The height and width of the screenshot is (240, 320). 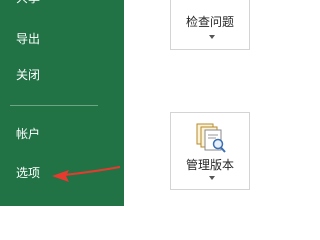 What do you see at coordinates (209, 22) in the screenshot?
I see `check-issues-label: 检查问题` at bounding box center [209, 22].